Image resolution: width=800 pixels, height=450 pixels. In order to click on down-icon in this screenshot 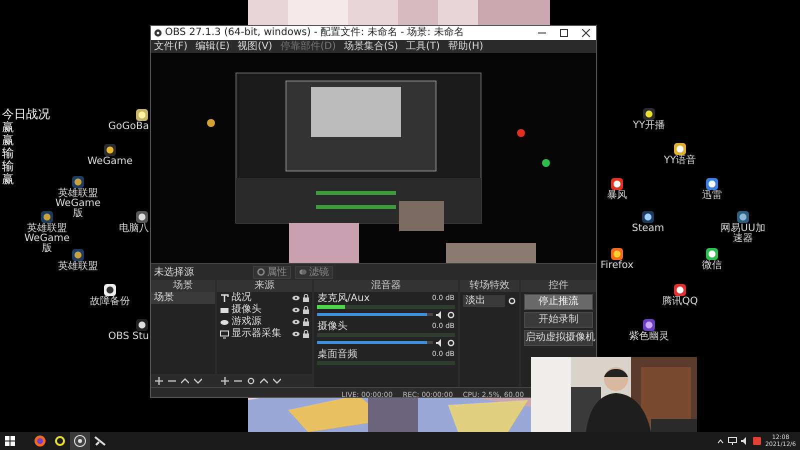, I will do `click(198, 380)`.